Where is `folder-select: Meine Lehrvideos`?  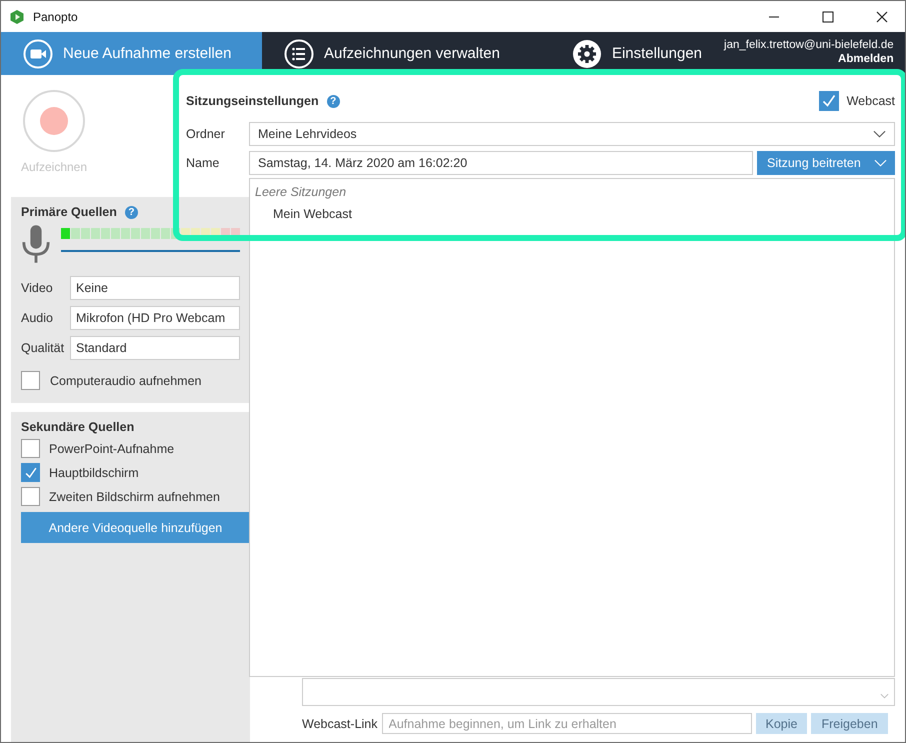 folder-select: Meine Lehrvideos is located at coordinates (572, 134).